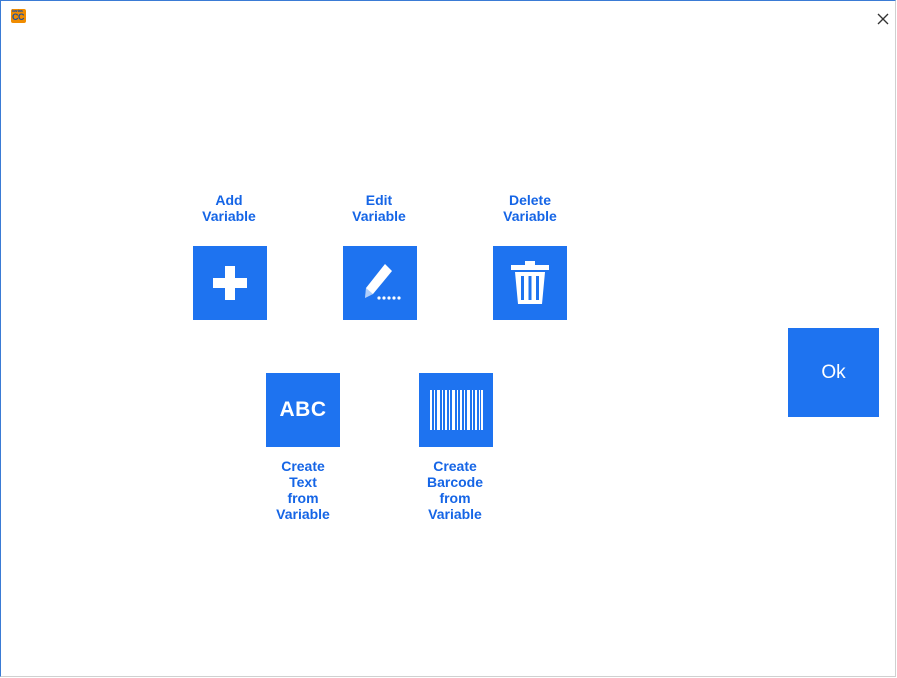 This screenshot has width=897, height=678. I want to click on create-text-from-variable-button: ABC, so click(303, 410).